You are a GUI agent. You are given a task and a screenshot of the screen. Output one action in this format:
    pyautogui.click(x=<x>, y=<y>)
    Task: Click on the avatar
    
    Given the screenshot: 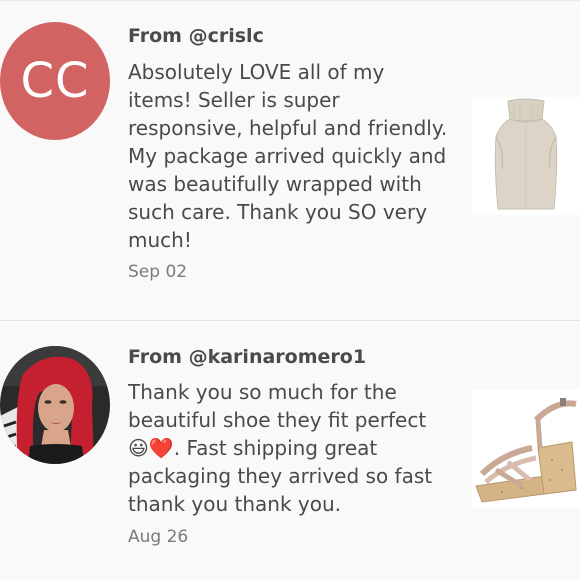 What is the action you would take?
    pyautogui.click(x=55, y=405)
    